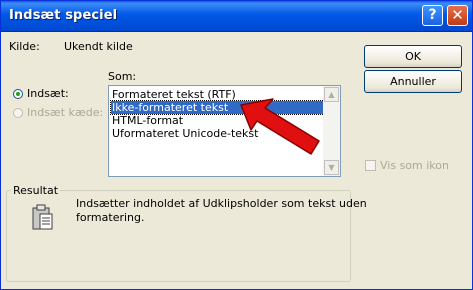  What do you see at coordinates (122, 76) in the screenshot?
I see `as-label: Som:` at bounding box center [122, 76].